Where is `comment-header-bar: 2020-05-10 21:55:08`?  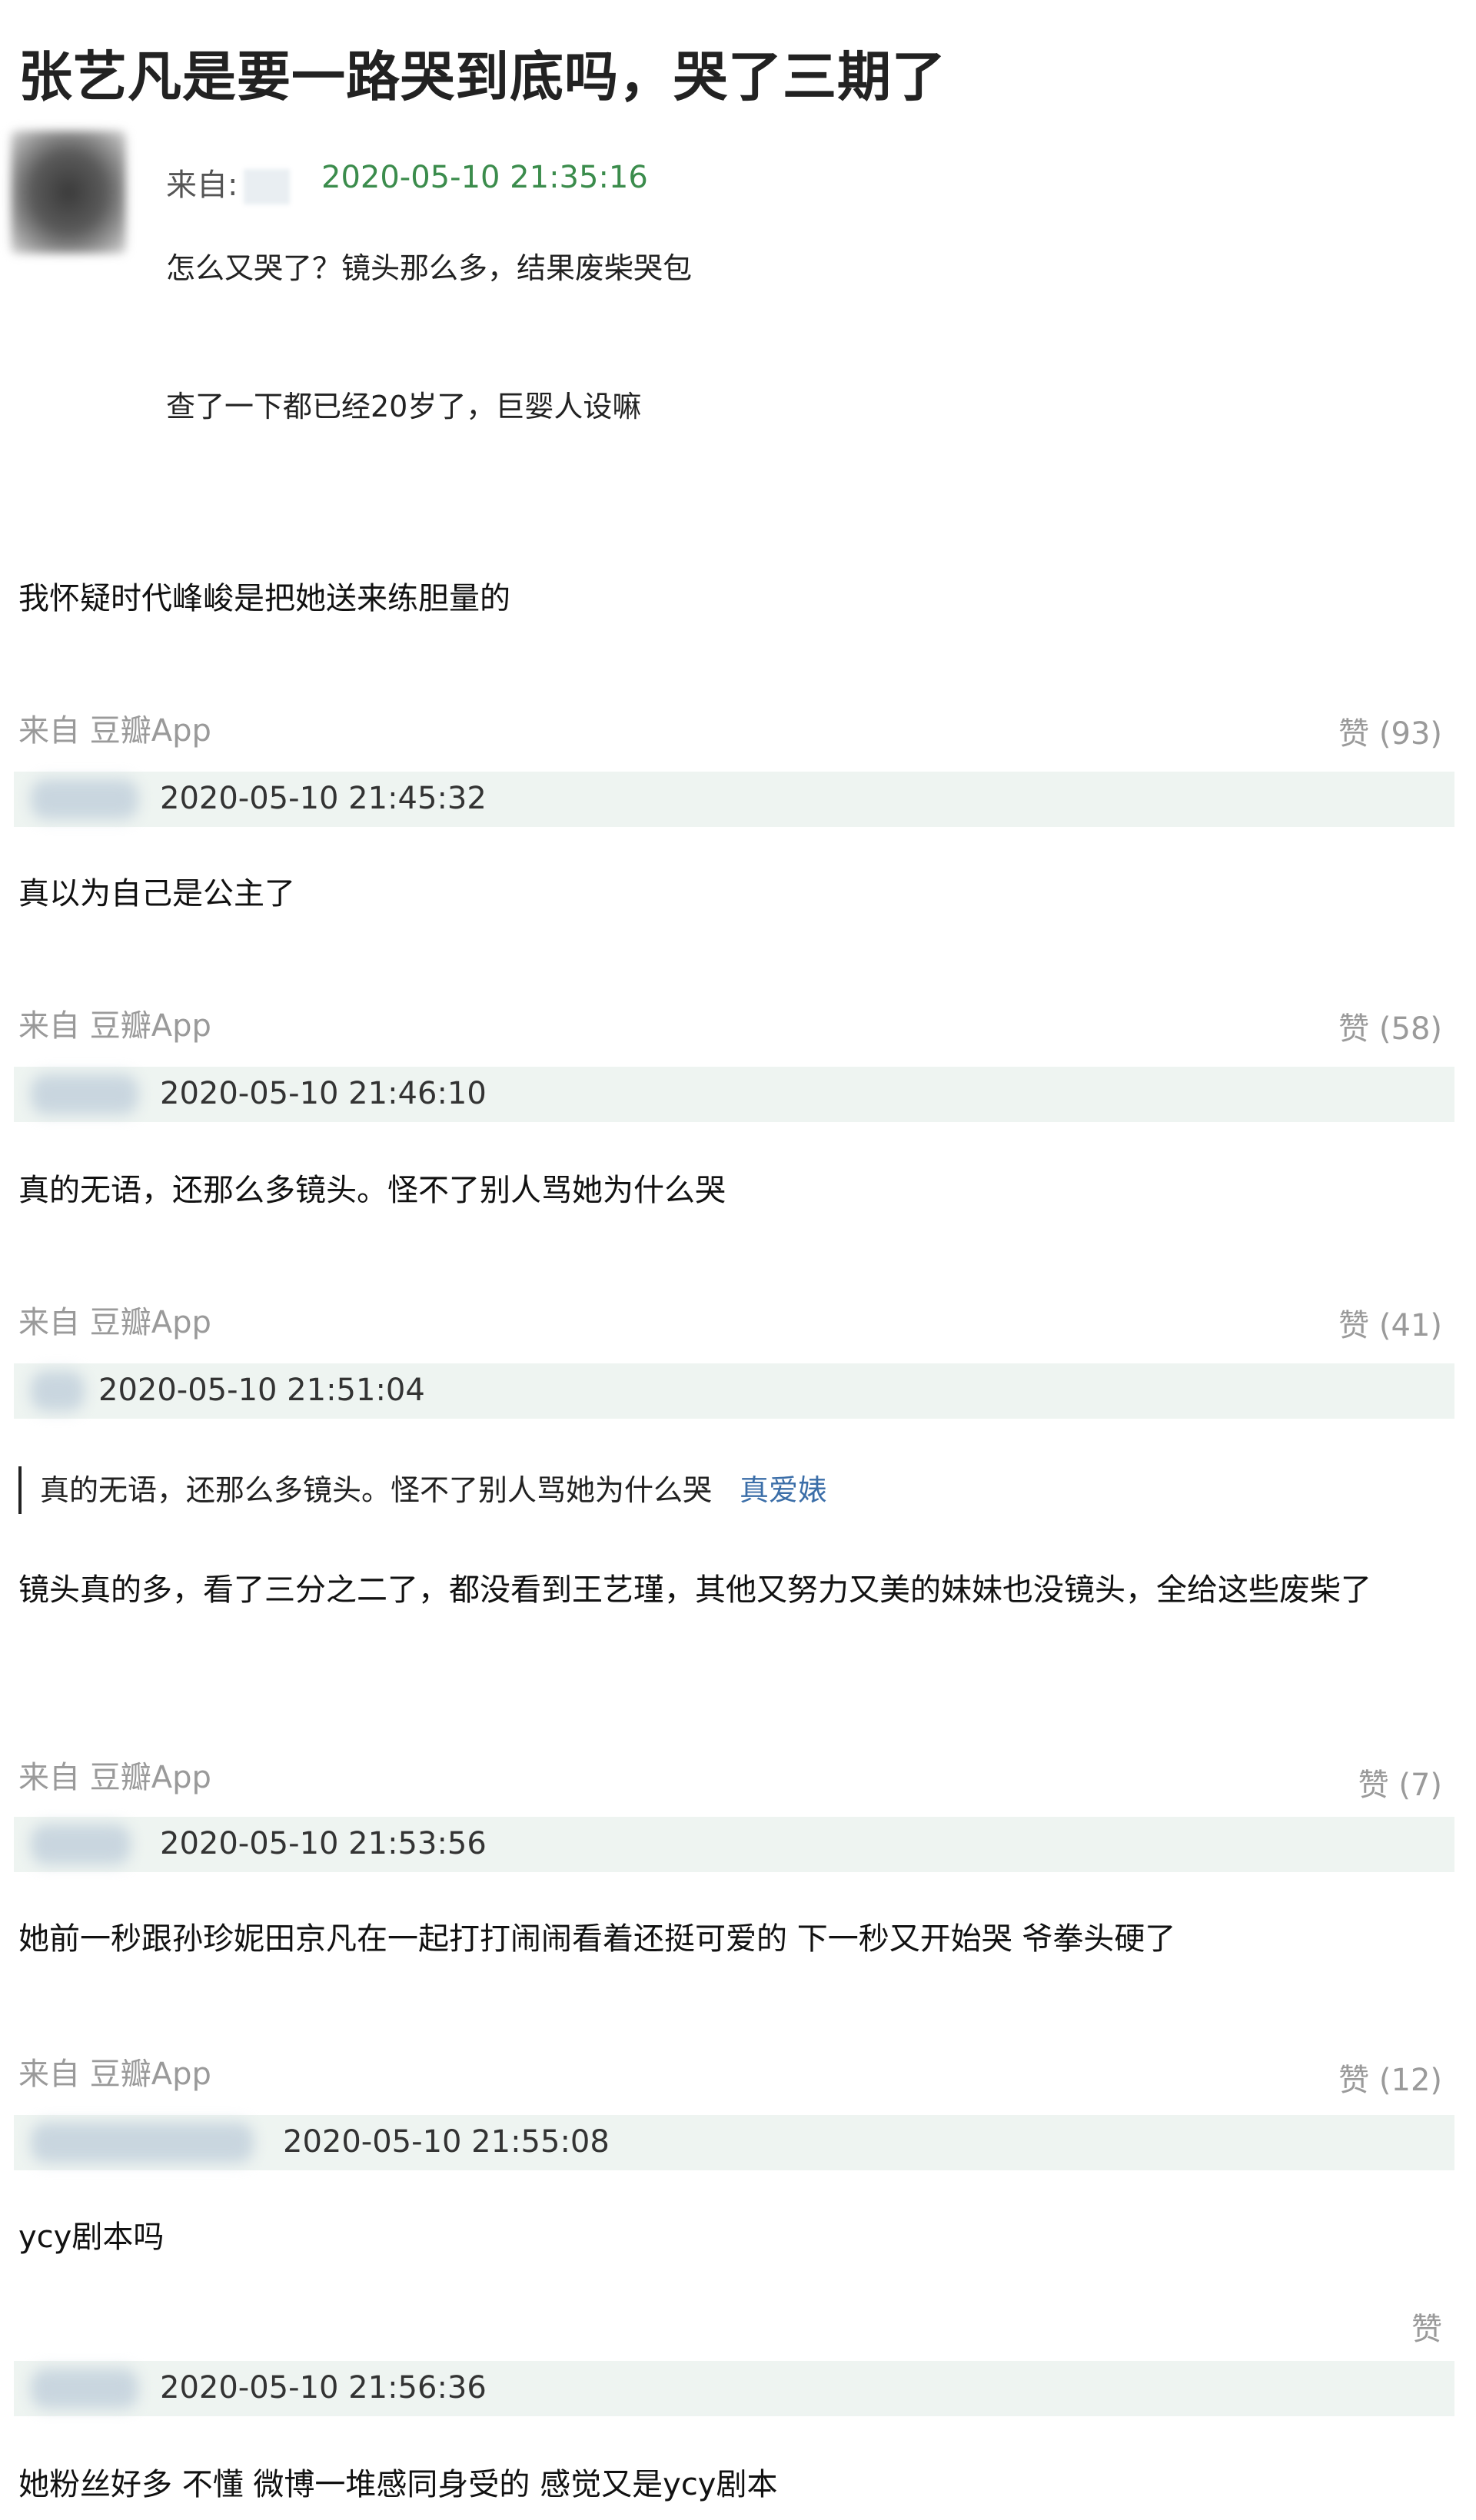 comment-header-bar: 2020-05-10 21:55:08 is located at coordinates (734, 2143).